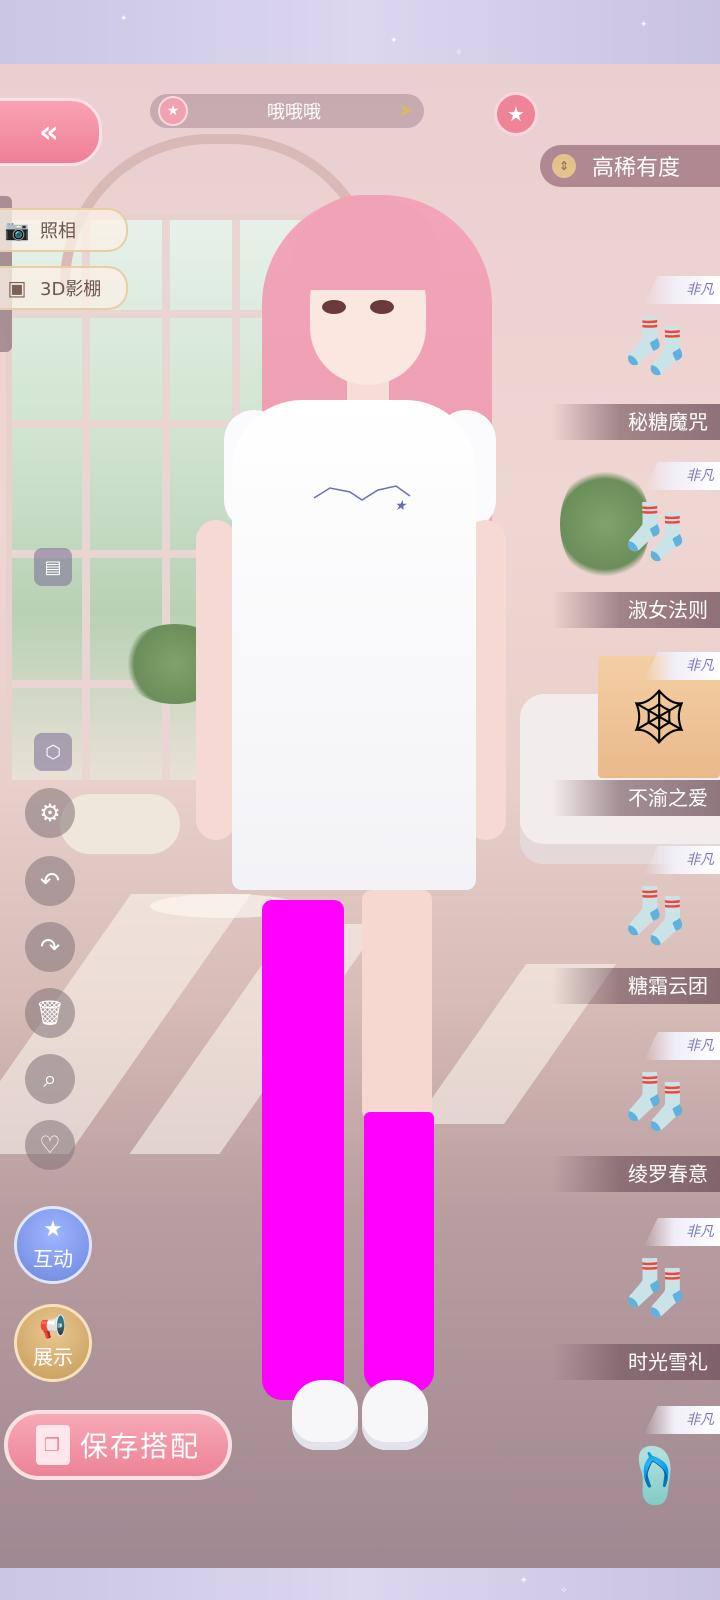  I want to click on delete-button: 🗑, so click(50, 1013).